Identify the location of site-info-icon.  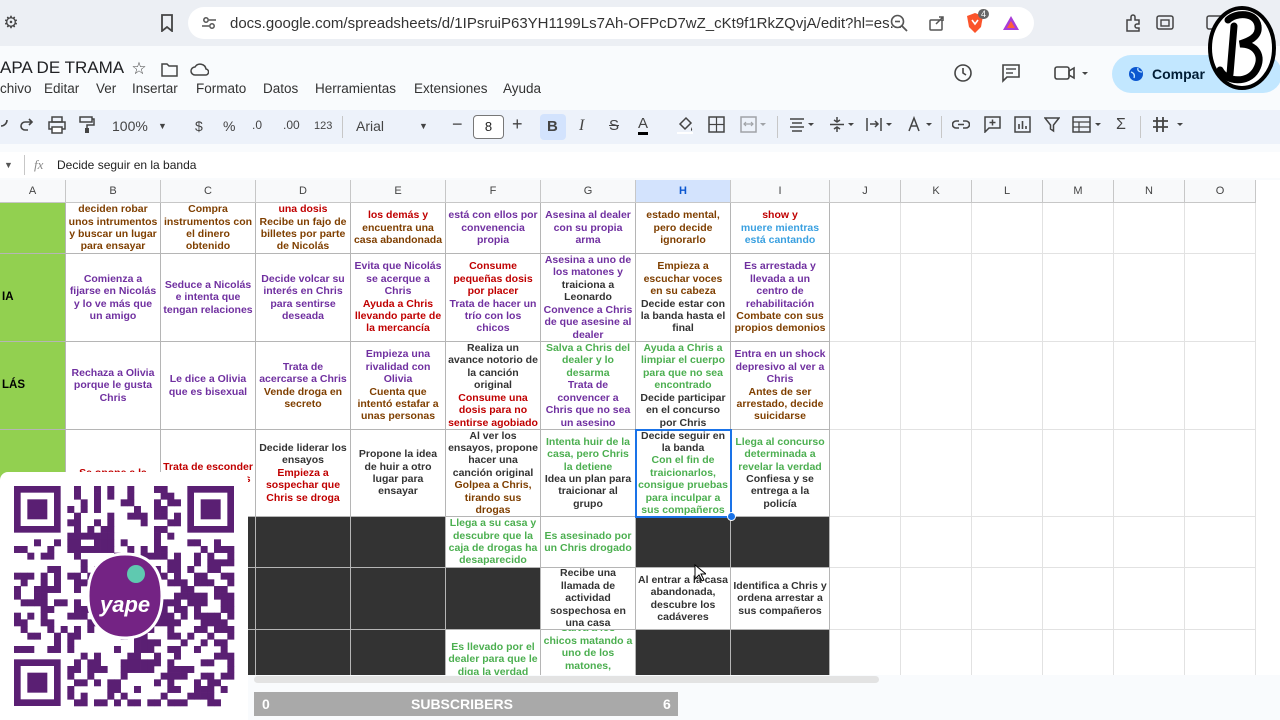
(209, 23).